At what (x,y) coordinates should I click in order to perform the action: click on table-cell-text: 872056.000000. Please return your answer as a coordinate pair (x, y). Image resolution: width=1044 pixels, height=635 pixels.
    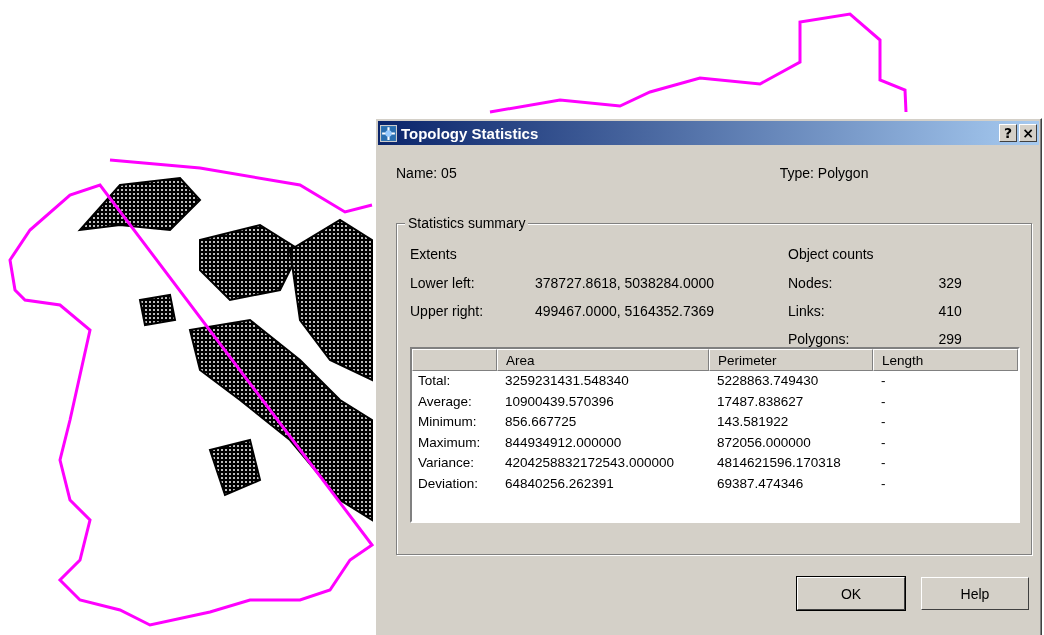
    Looking at the image, I should click on (764, 442).